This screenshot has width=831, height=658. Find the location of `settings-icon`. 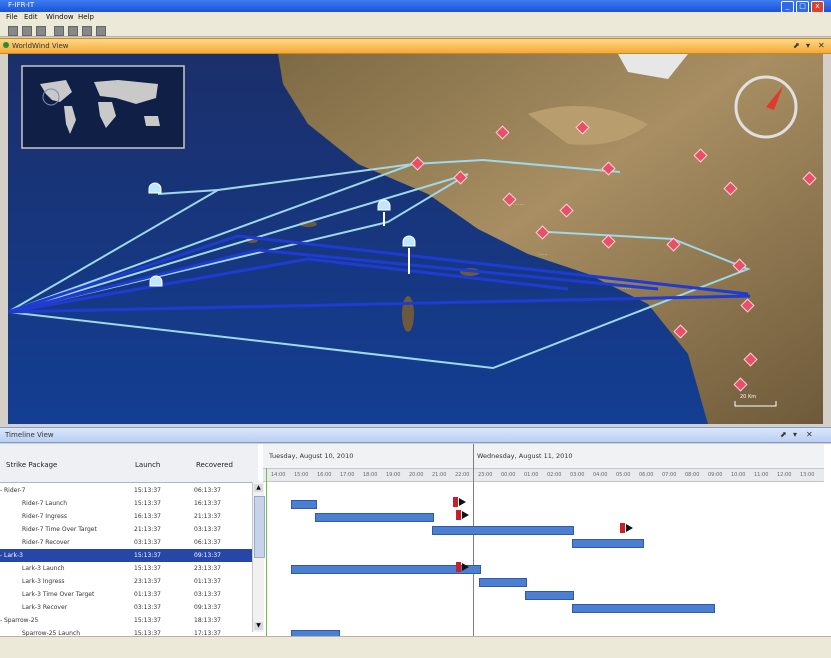

settings-icon is located at coordinates (87, 31).